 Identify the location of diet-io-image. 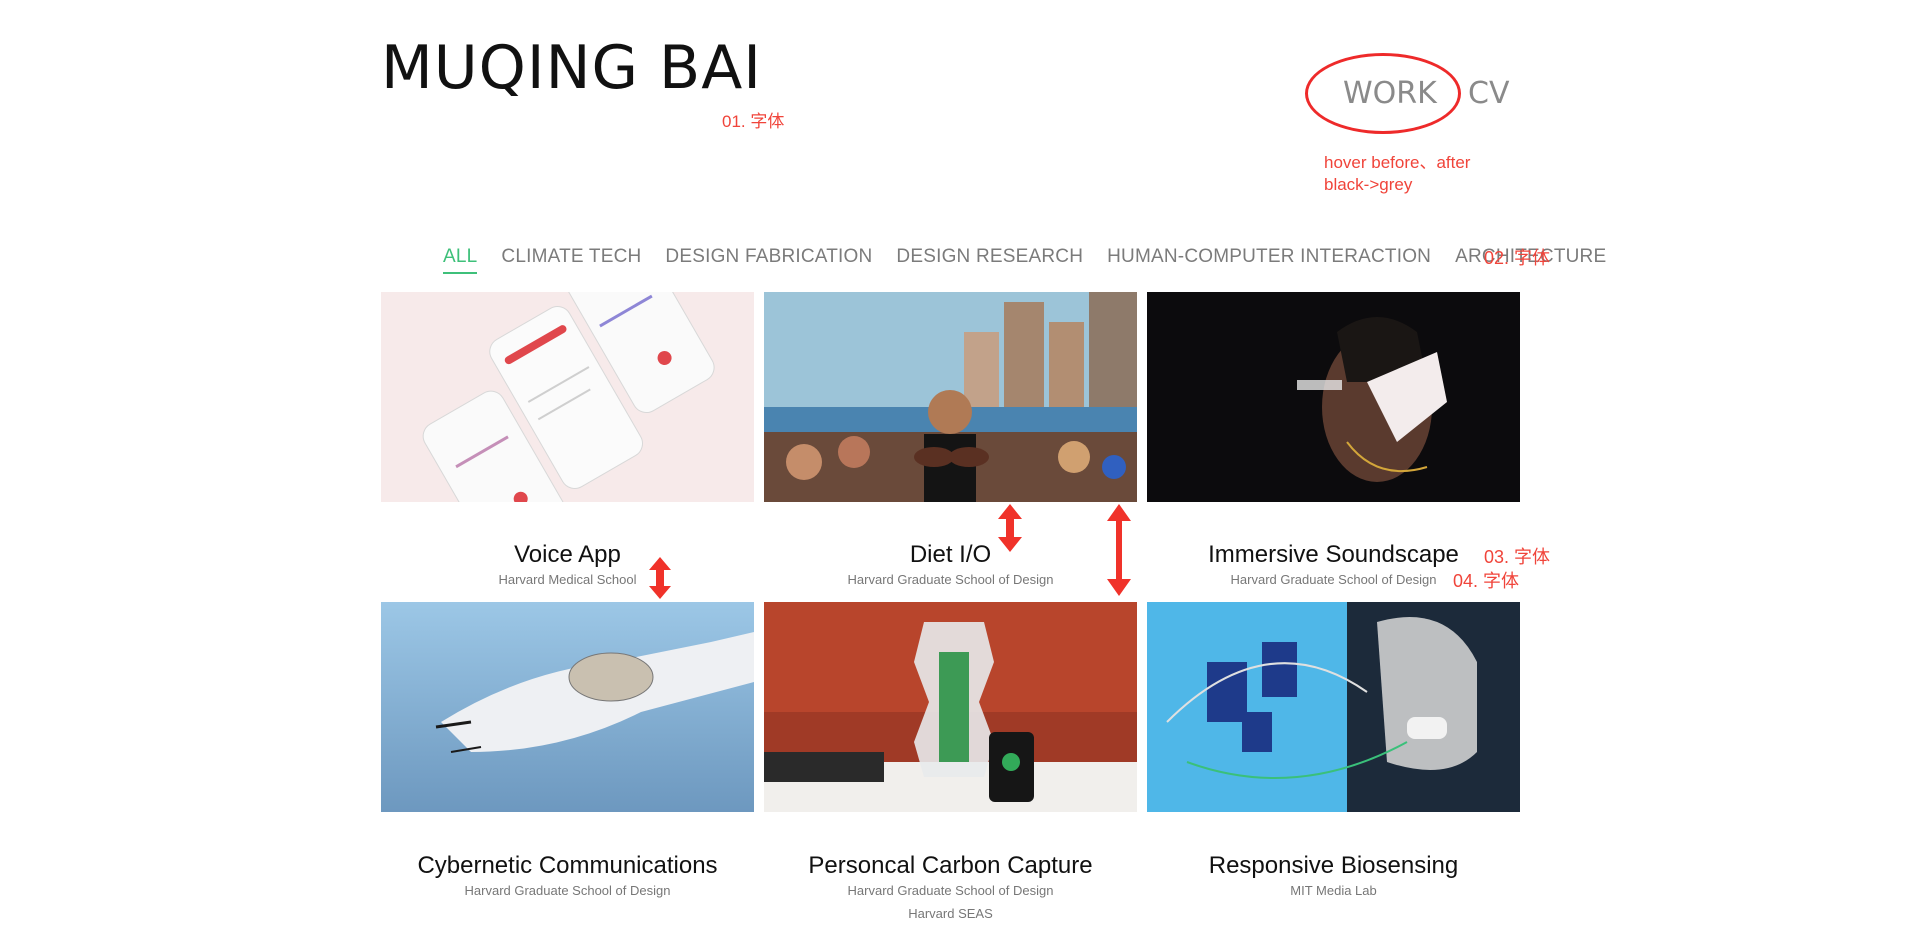
(950, 397).